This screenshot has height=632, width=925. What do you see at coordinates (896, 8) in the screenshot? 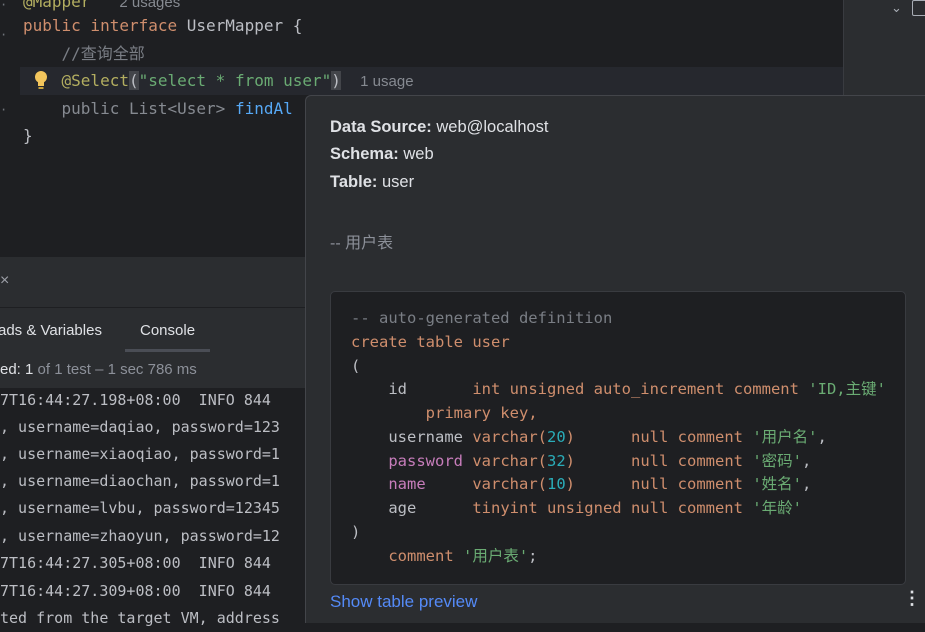
I see `chevron-down-icon: ⌄` at bounding box center [896, 8].